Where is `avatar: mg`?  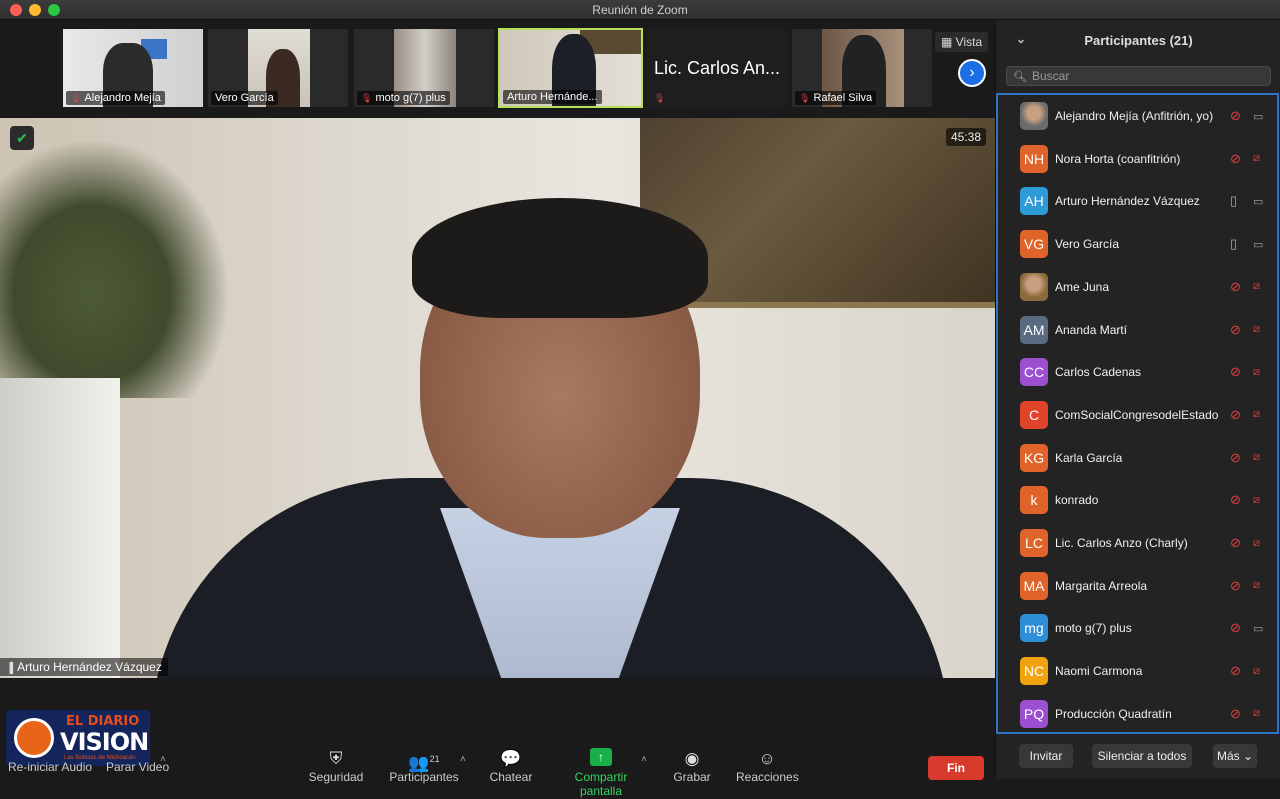
avatar: mg is located at coordinates (1034, 628).